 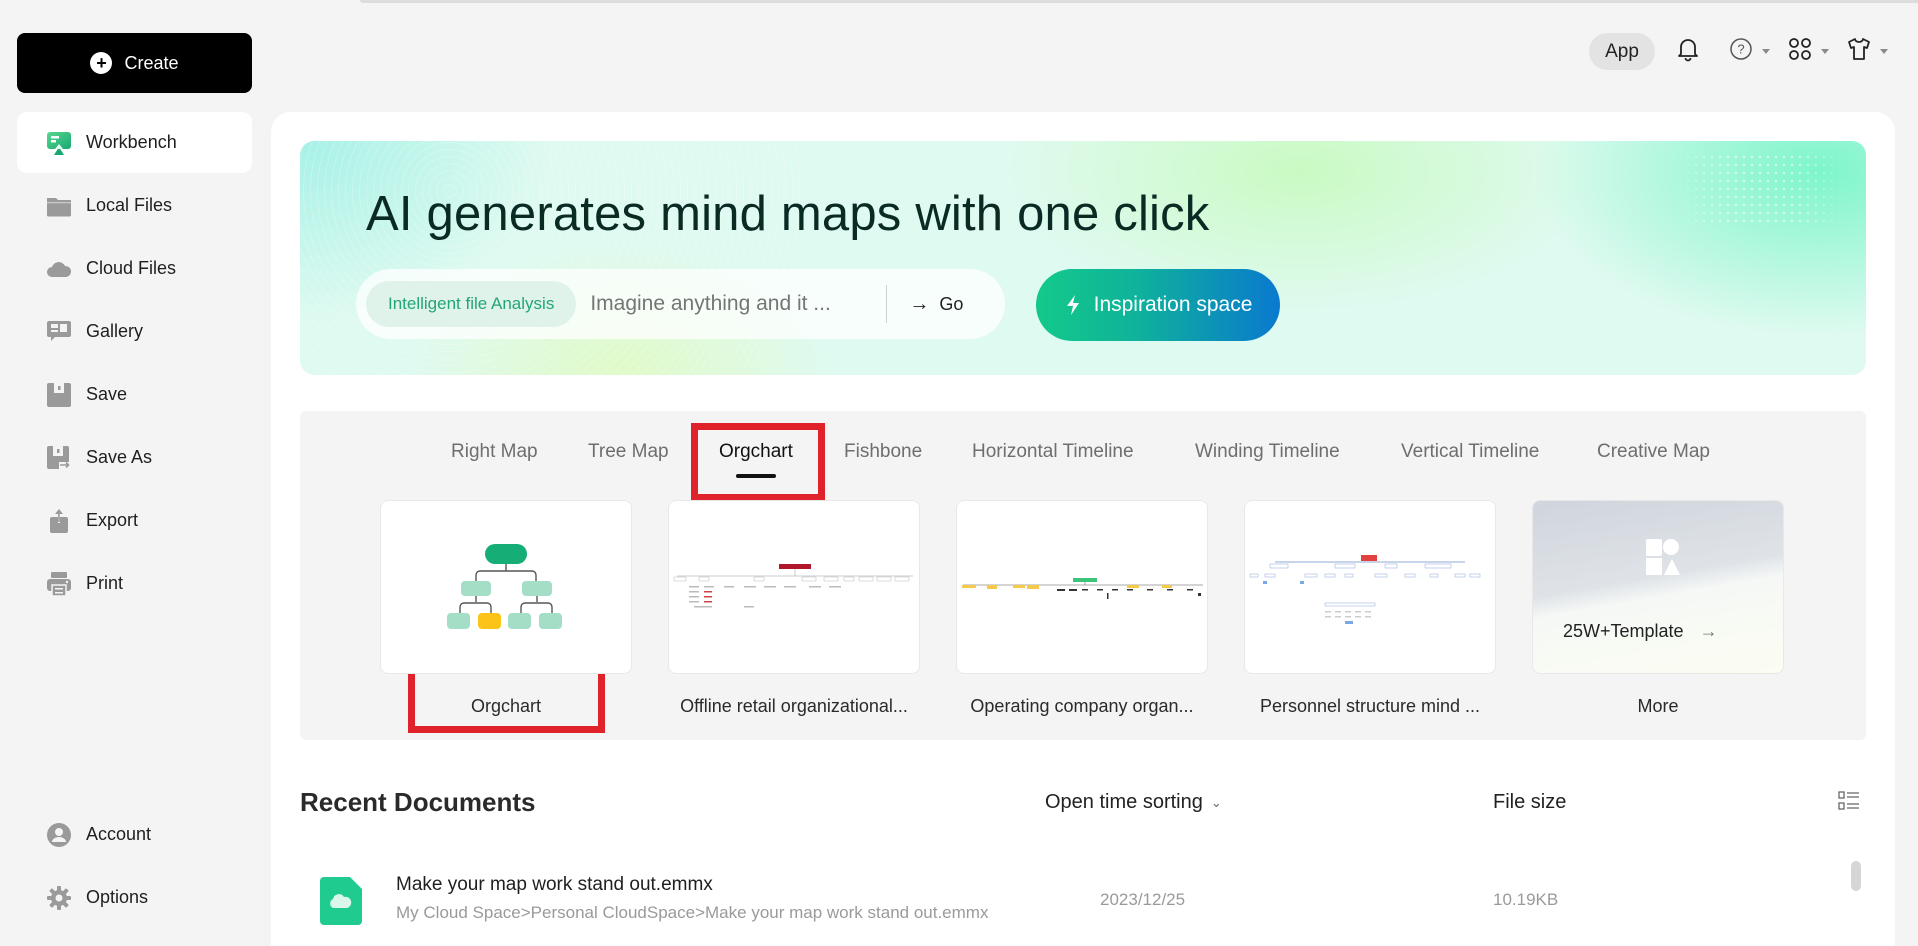 I want to click on edraw-logo-icon, so click(x=1663, y=557).